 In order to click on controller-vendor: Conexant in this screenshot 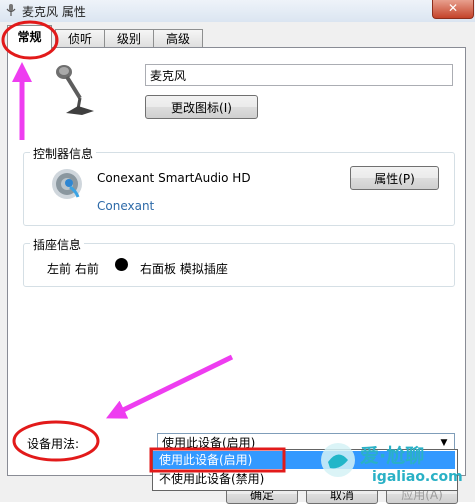, I will do `click(126, 206)`.